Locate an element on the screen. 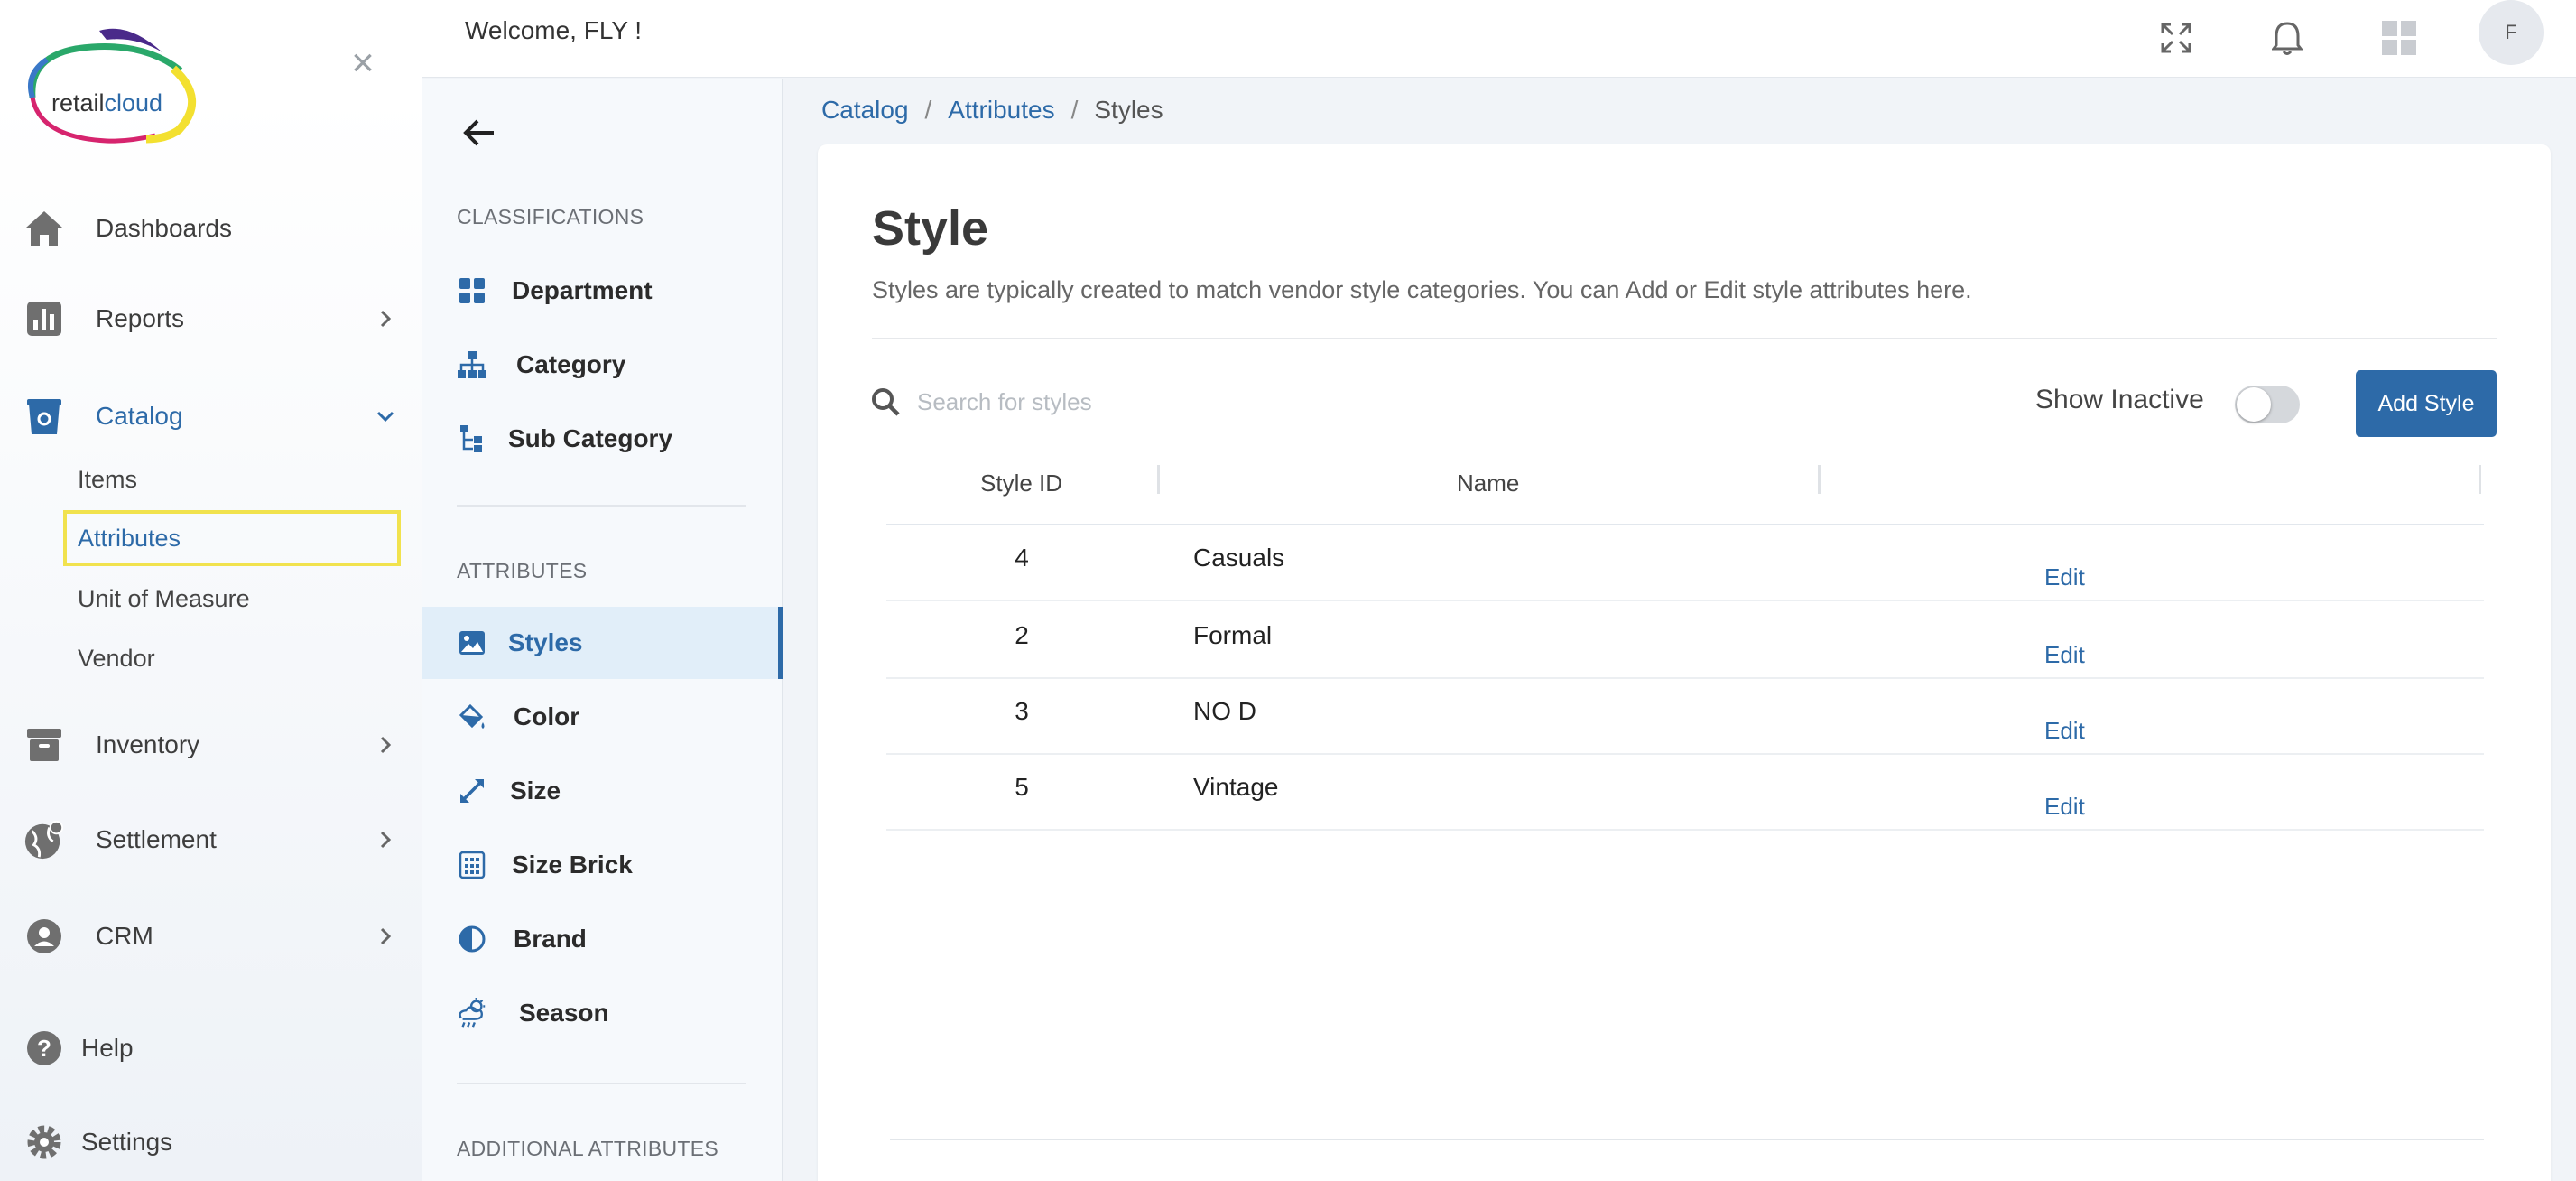  breadcrumb-attributes: Attributes is located at coordinates (1001, 111).